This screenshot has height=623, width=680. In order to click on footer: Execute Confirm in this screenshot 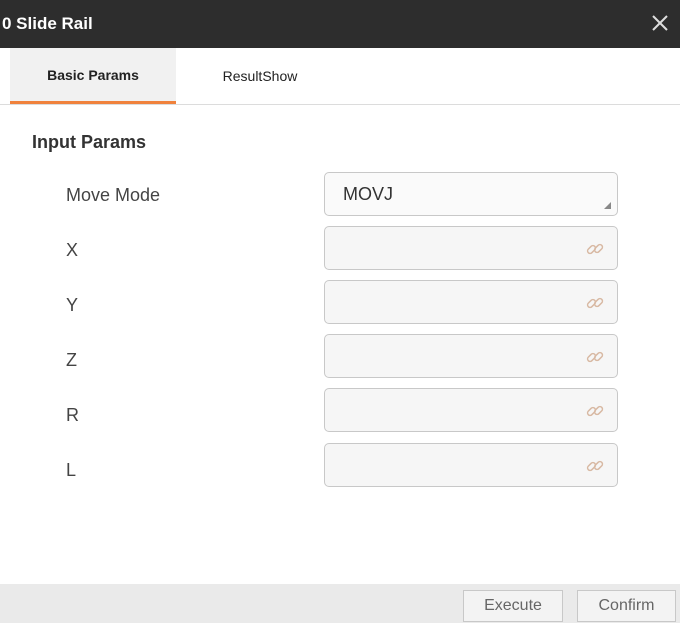, I will do `click(340, 603)`.